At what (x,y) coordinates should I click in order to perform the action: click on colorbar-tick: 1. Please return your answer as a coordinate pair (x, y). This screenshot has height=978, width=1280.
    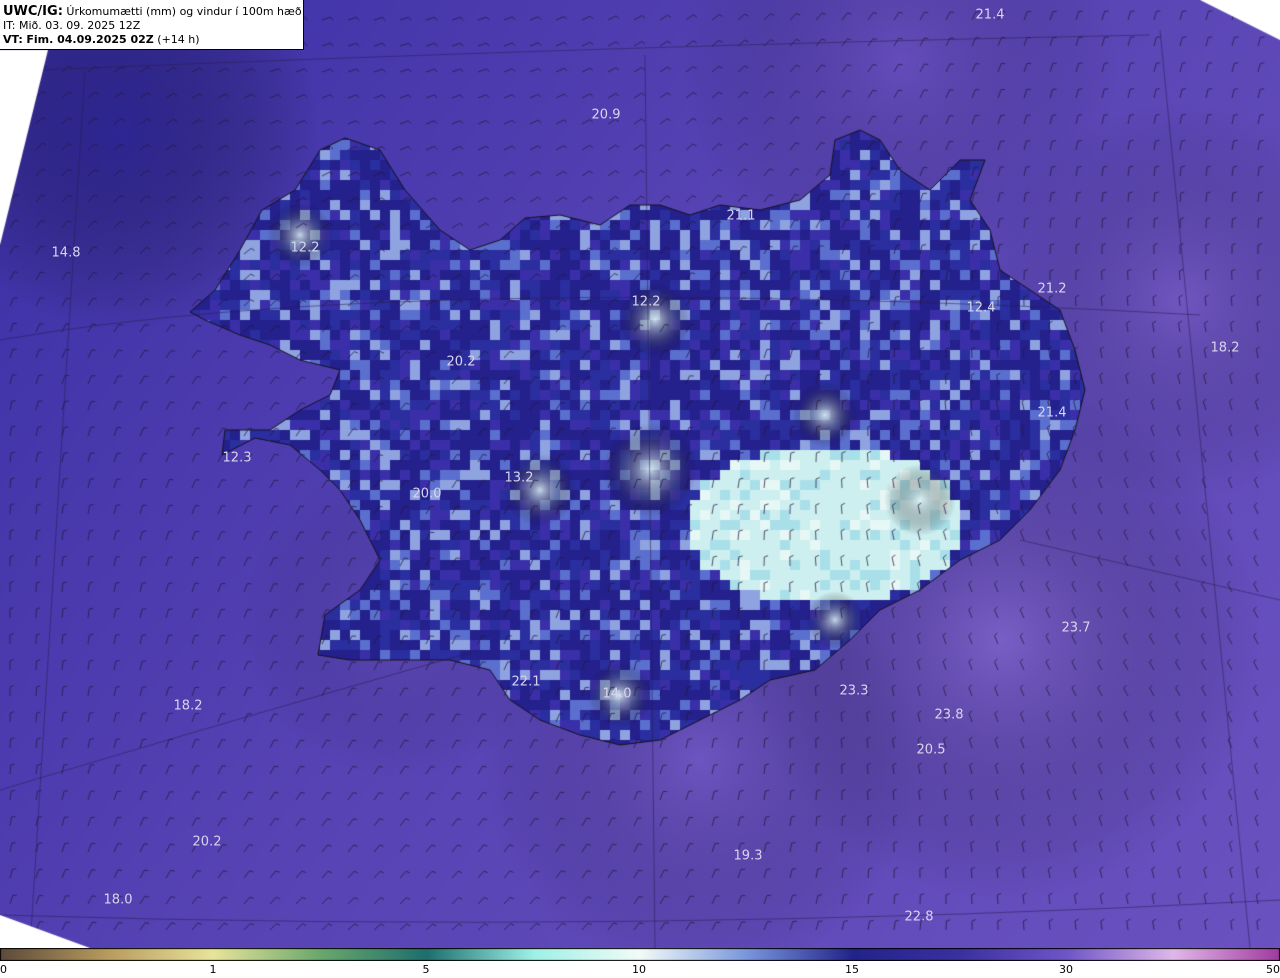
    Looking at the image, I should click on (213, 969).